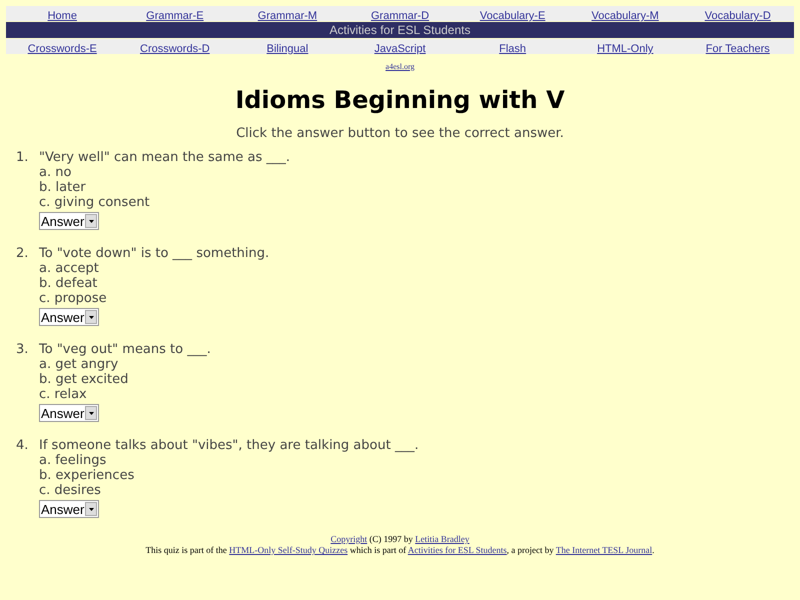  I want to click on answer-option: c. propose, so click(416, 298).